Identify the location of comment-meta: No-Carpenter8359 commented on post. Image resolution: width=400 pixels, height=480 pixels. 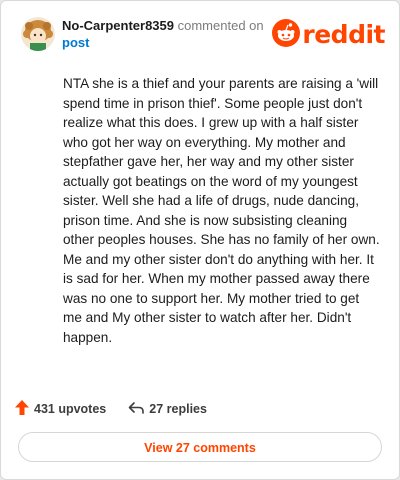
(177, 34).